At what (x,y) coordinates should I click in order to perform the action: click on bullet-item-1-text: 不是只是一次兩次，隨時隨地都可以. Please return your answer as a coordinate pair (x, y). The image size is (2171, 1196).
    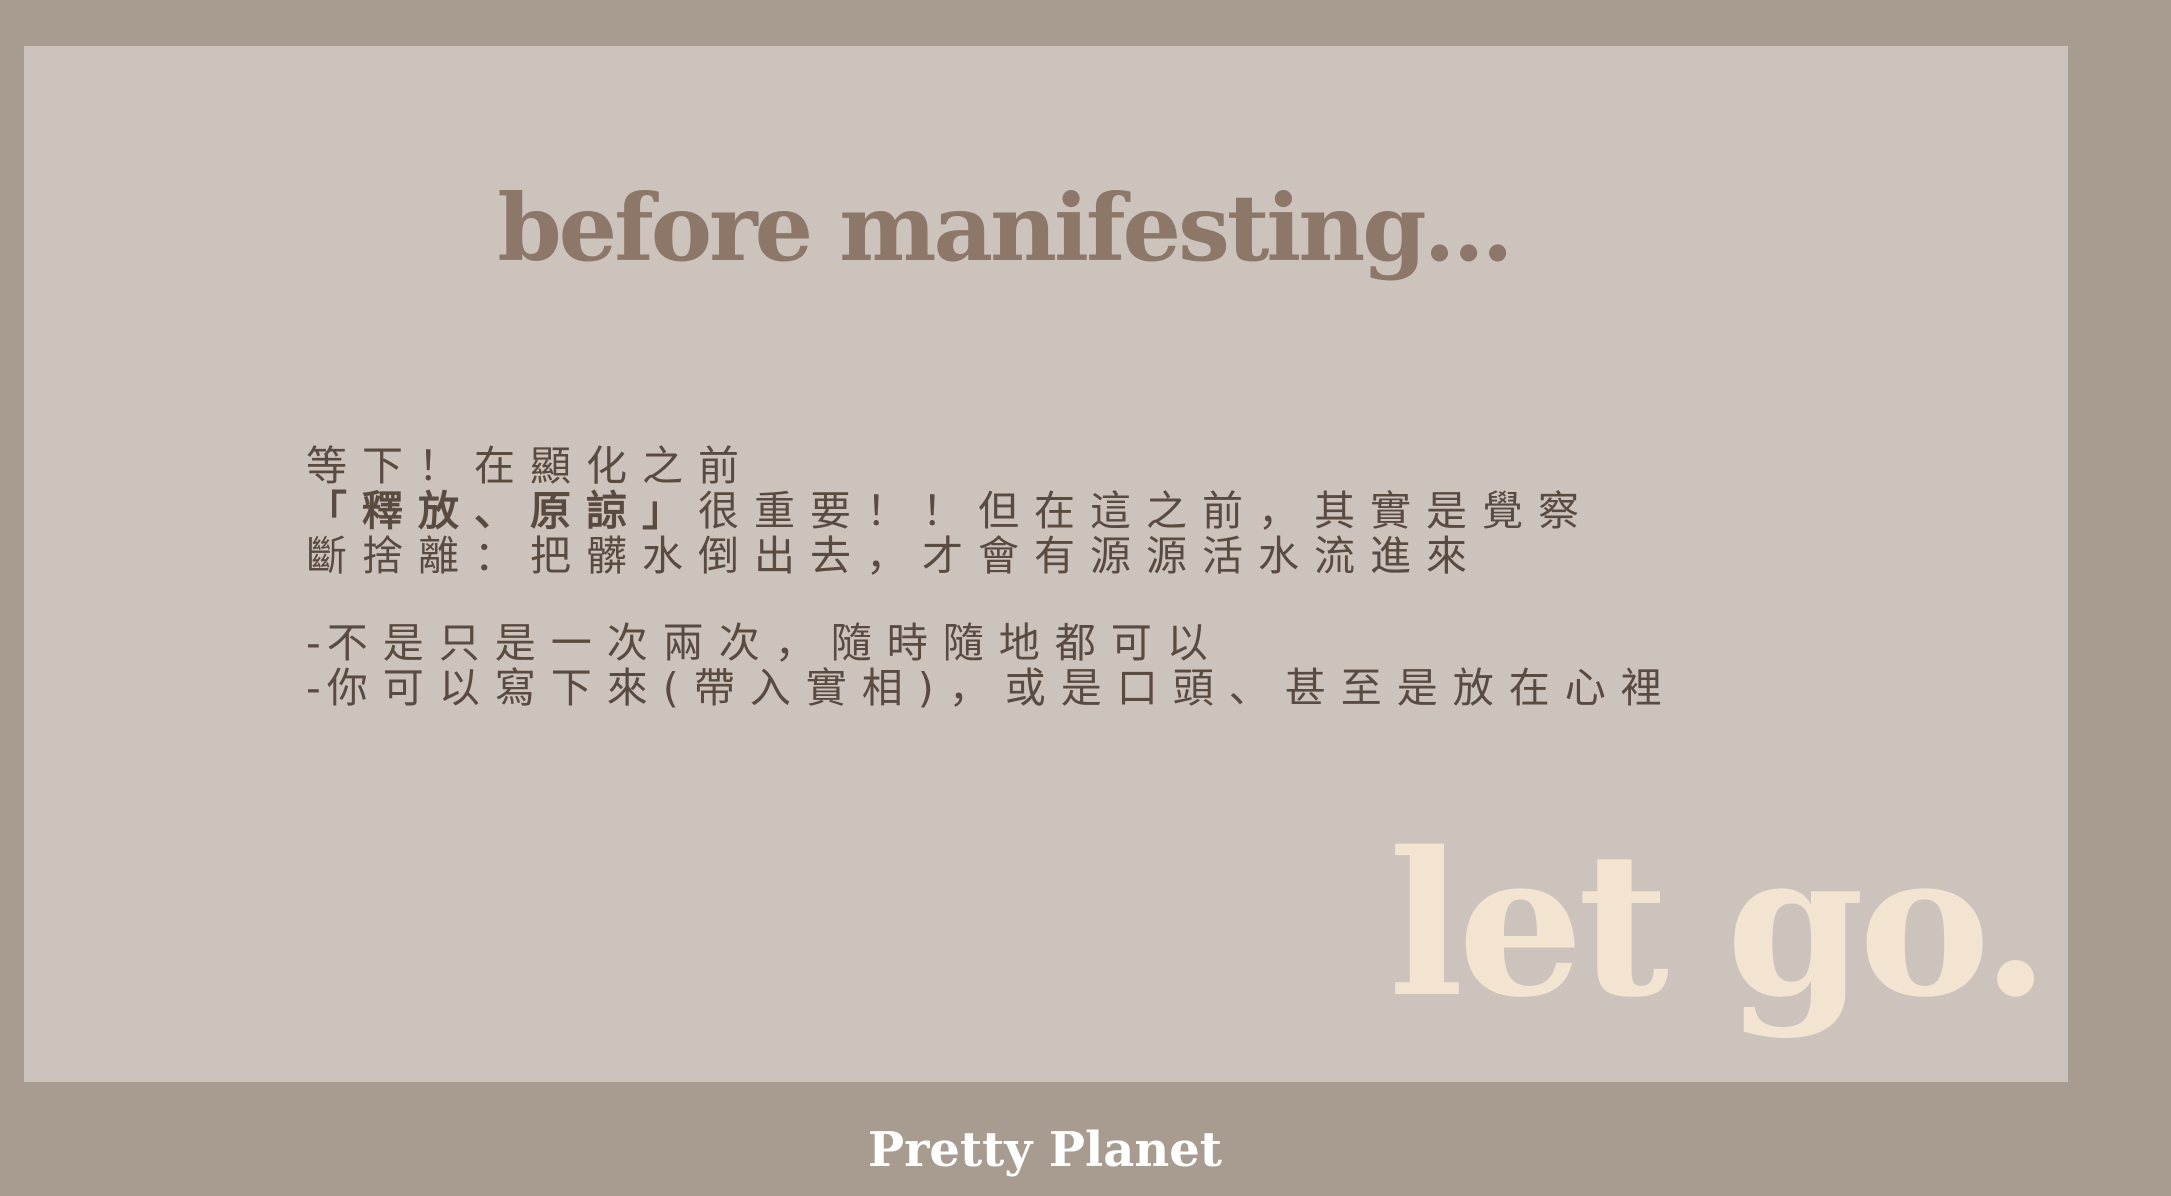
    Looking at the image, I should click on (774, 643).